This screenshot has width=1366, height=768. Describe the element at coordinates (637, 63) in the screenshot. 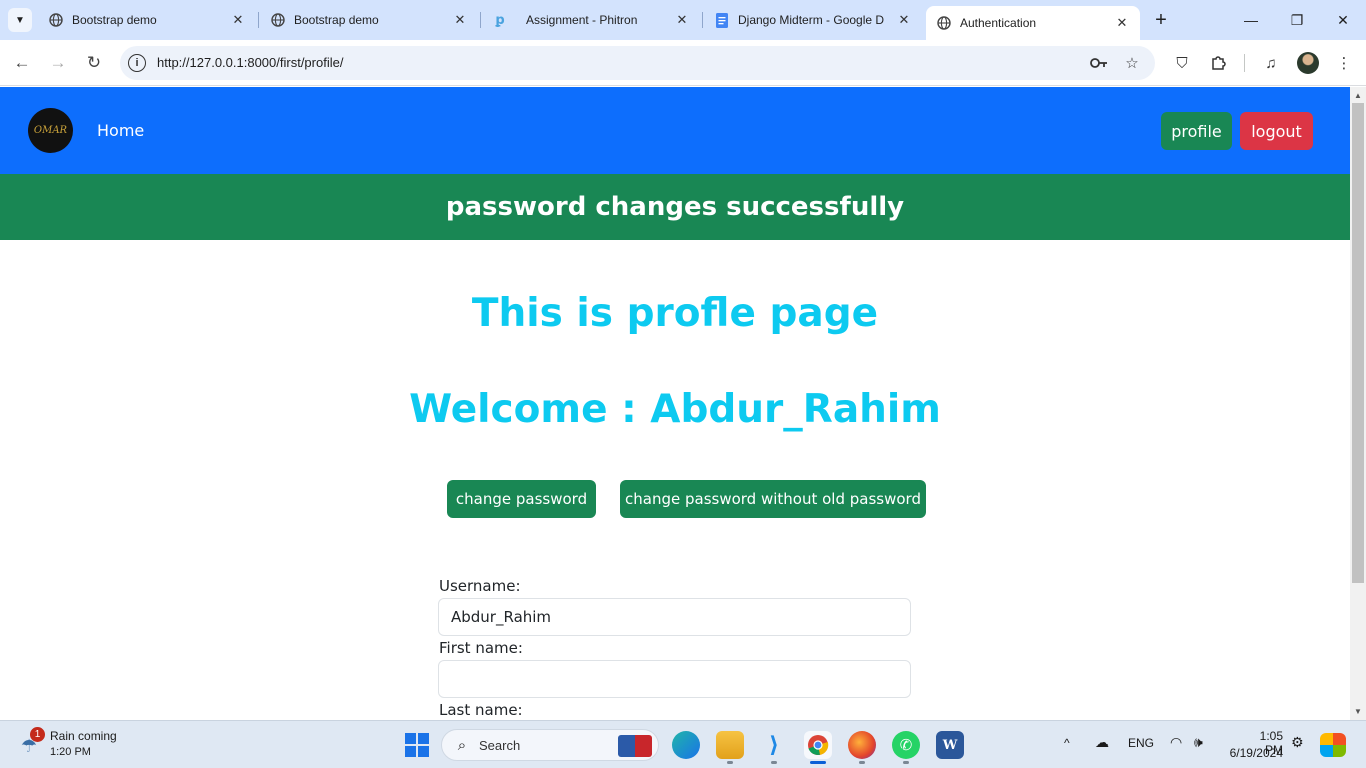

I see `address-bar: i http://127.0.0.1:8000/first/profile/ ☆` at that location.